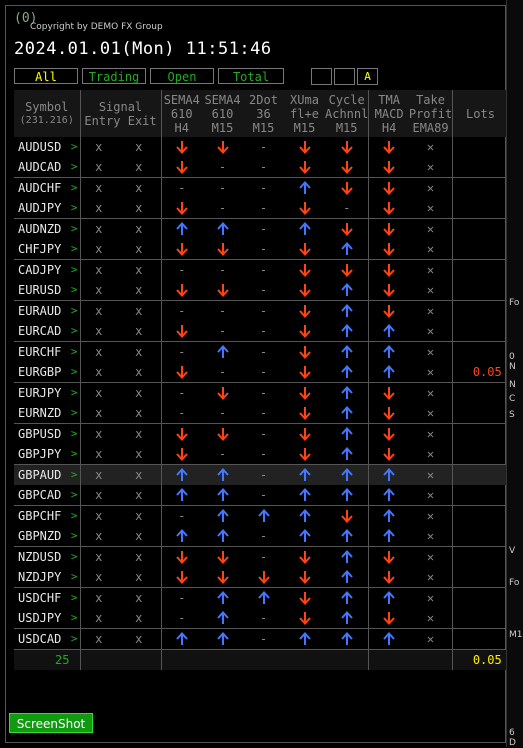  What do you see at coordinates (46, 76) in the screenshot?
I see `tab-all: All` at bounding box center [46, 76].